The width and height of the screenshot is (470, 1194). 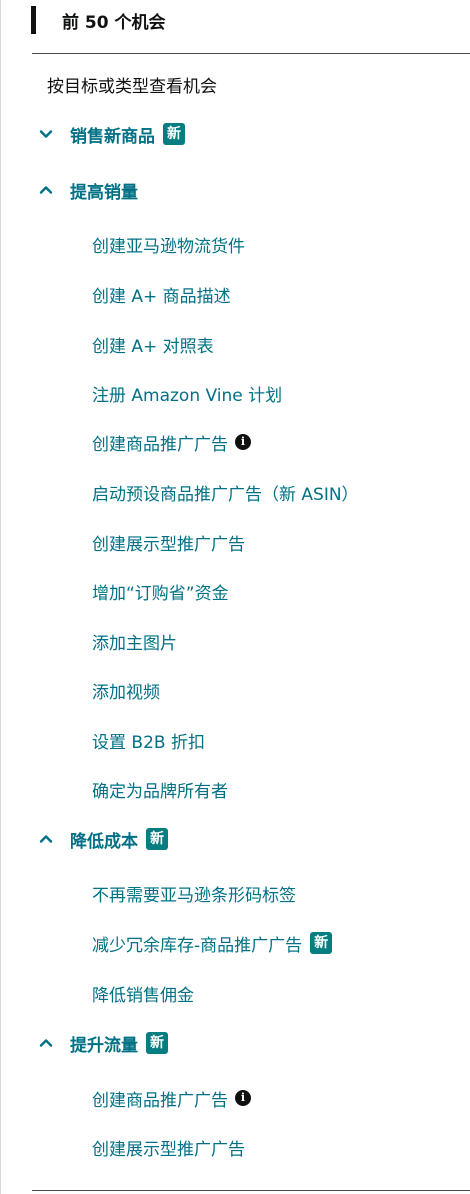 I want to click on panel-header: 前 50 个机会, so click(x=98, y=20).